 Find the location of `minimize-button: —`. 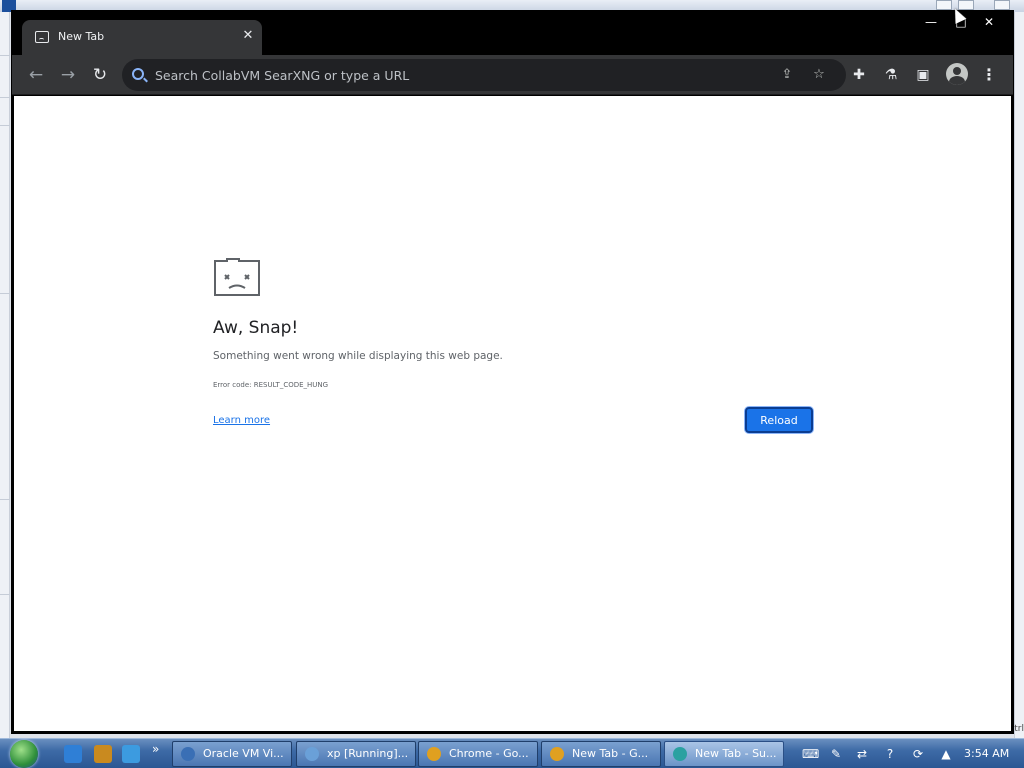

minimize-button: — is located at coordinates (931, 22).